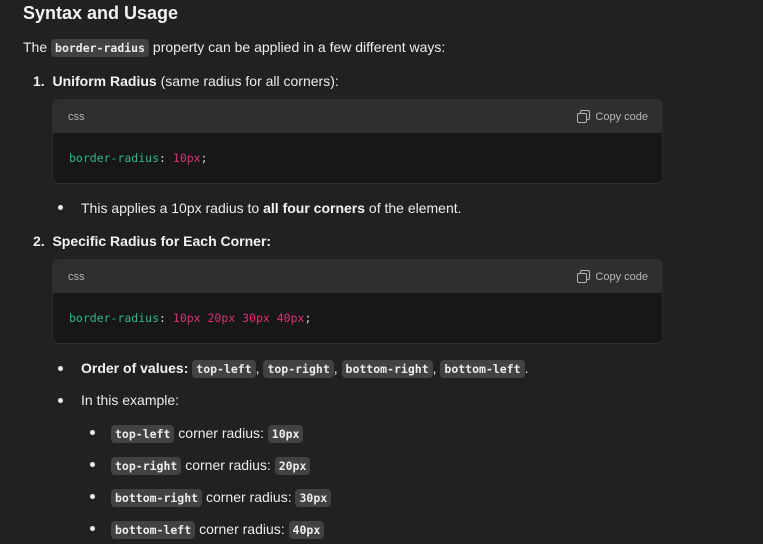 The height and width of the screenshot is (544, 763). What do you see at coordinates (357, 318) in the screenshot?
I see `code-block-body: border-radius: 10px 20px 30px 40px;` at bounding box center [357, 318].